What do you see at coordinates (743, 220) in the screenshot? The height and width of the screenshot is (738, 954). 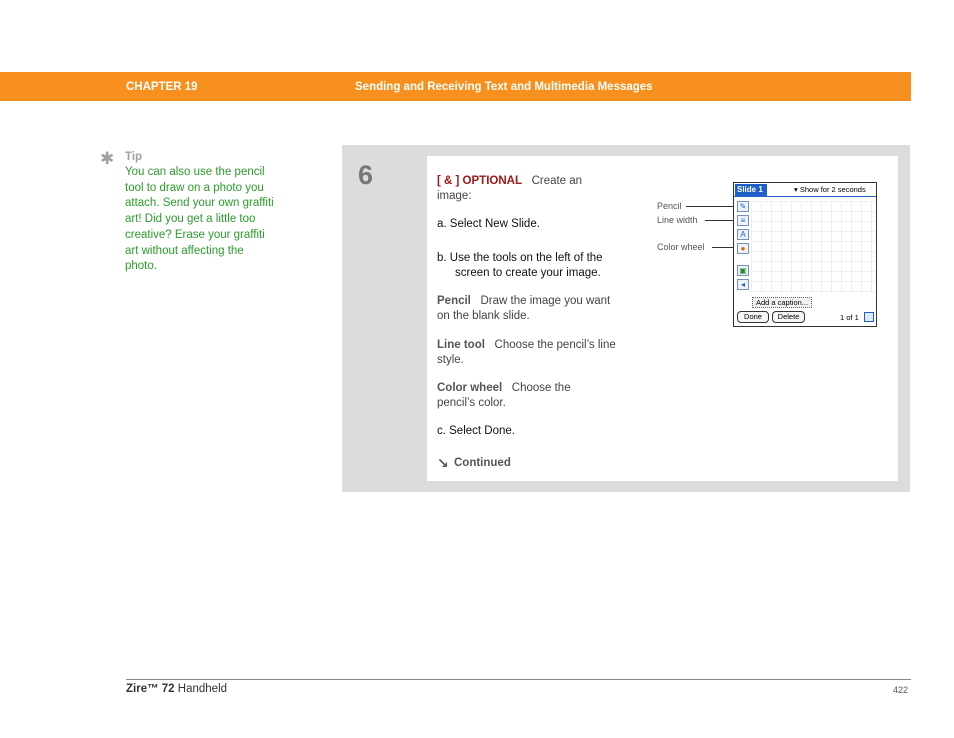 I see `line-width-icon: ≡` at bounding box center [743, 220].